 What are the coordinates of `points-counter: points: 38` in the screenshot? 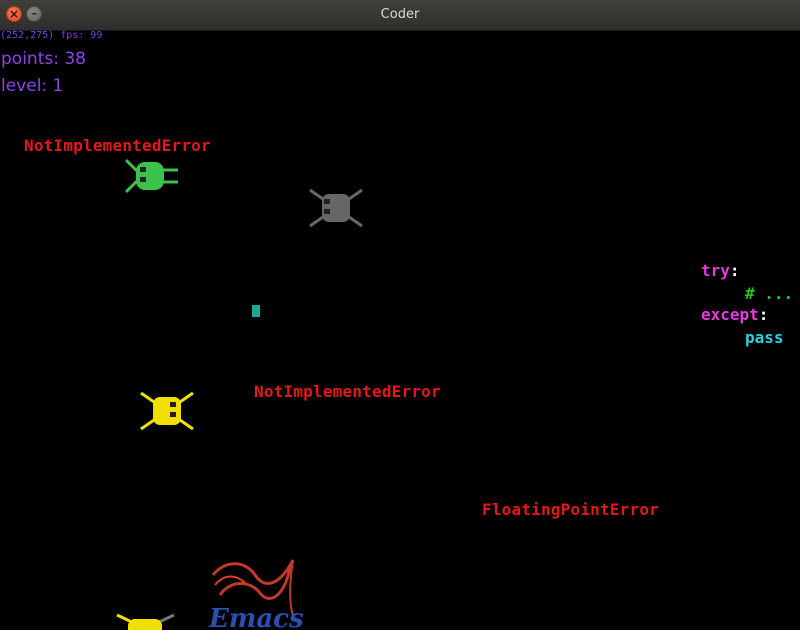 It's located at (43, 59).